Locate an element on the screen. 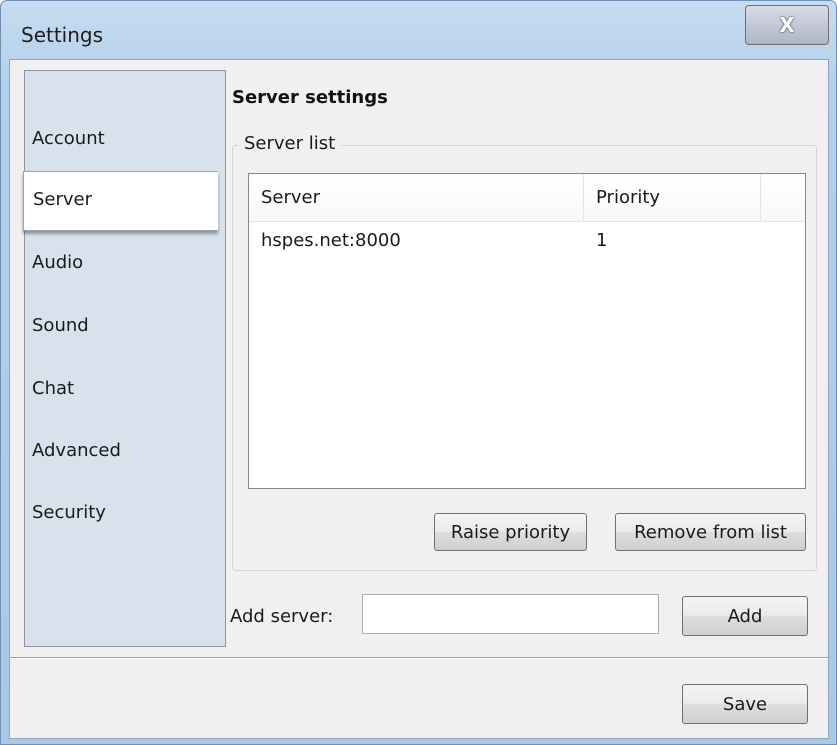  close-button: X is located at coordinates (787, 25).